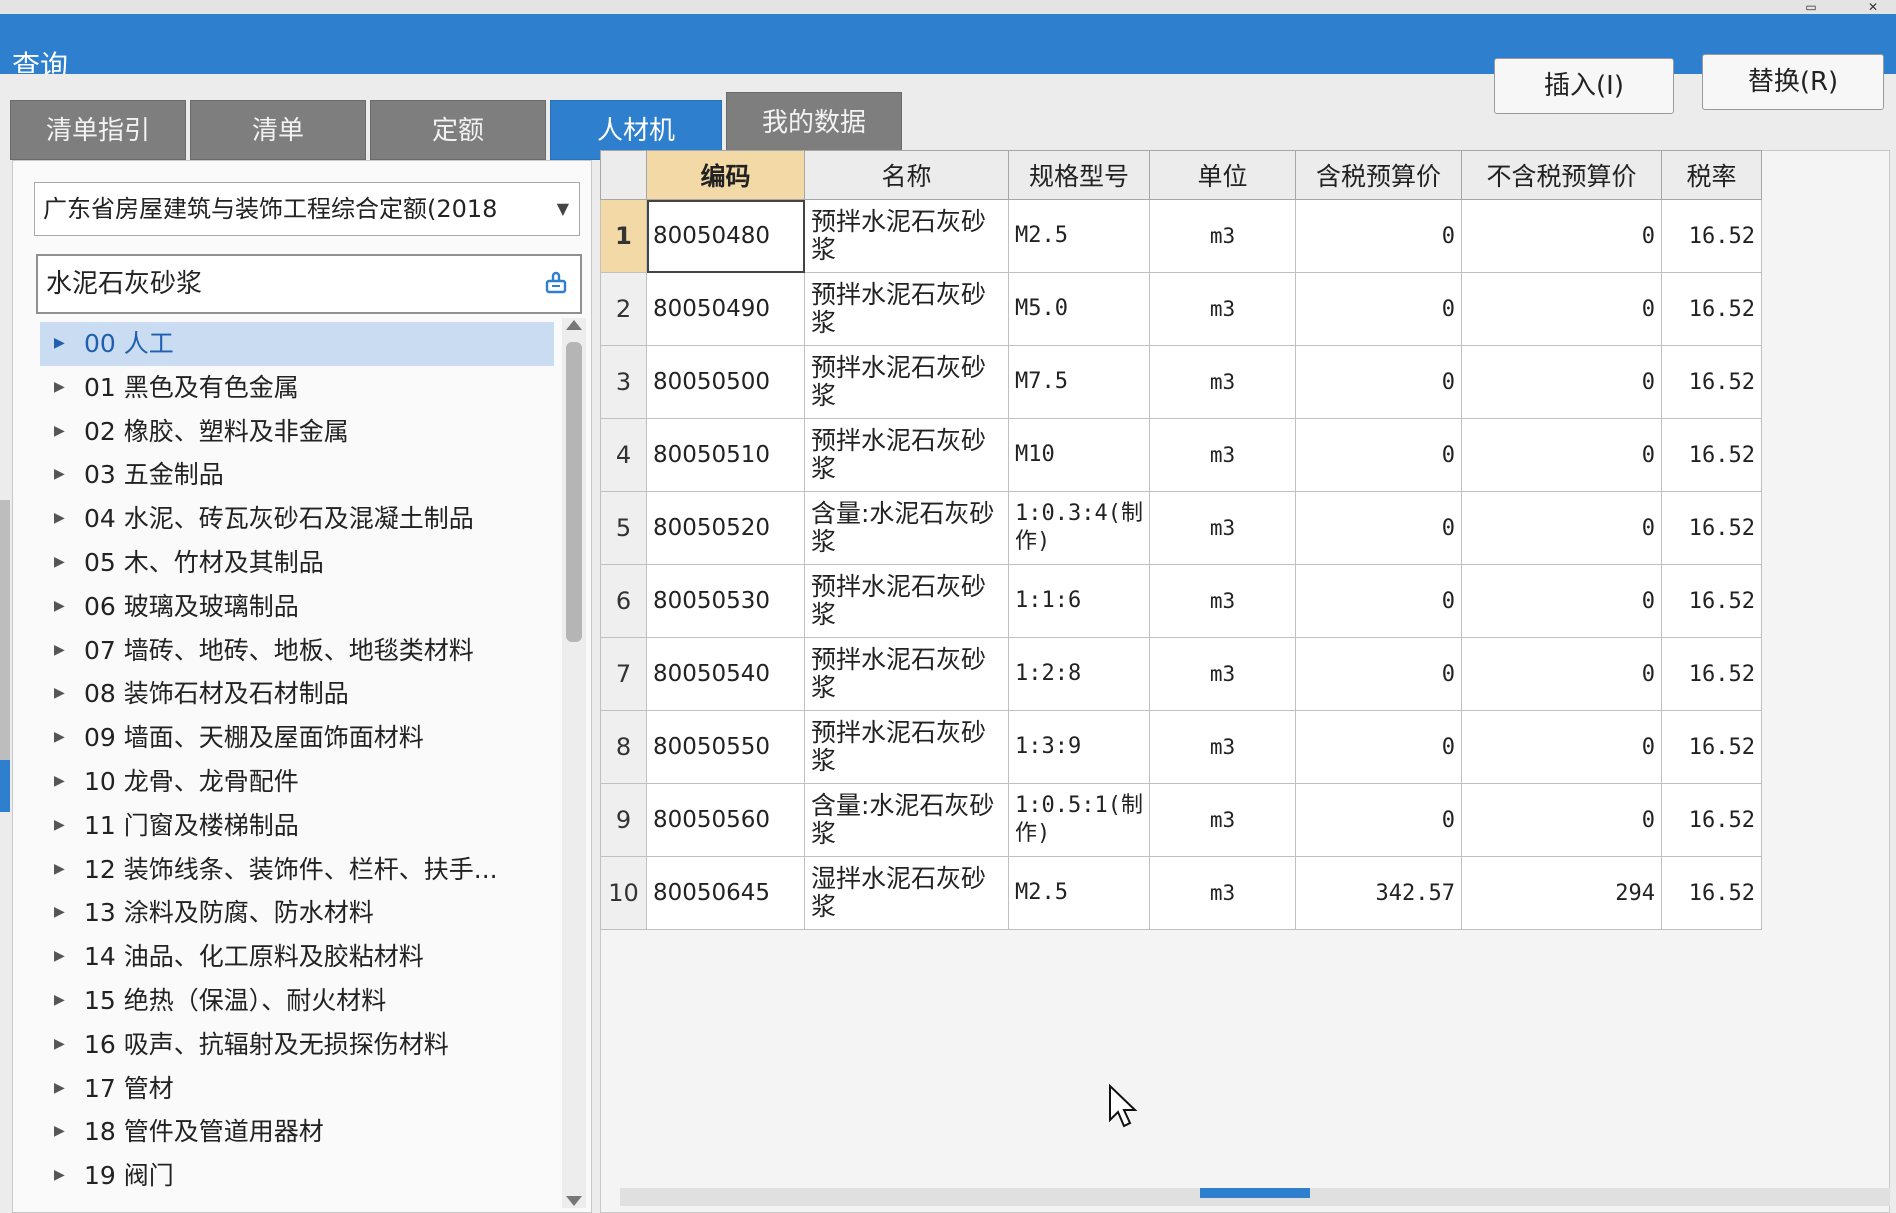 Image resolution: width=1896 pixels, height=1213 pixels. I want to click on column-header-tax-rate: 税率, so click(1711, 175).